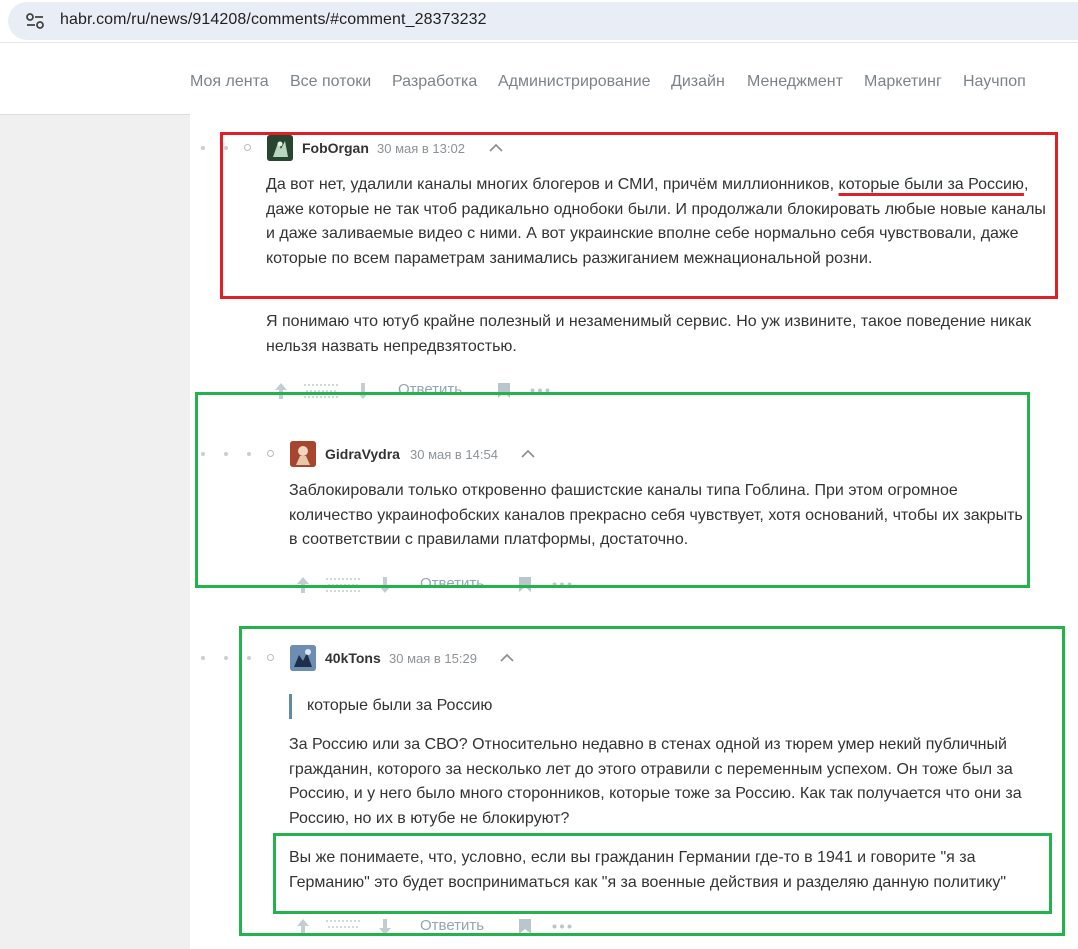 The width and height of the screenshot is (1078, 949). I want to click on nav-item-my-feed: Моя лента, so click(229, 82).